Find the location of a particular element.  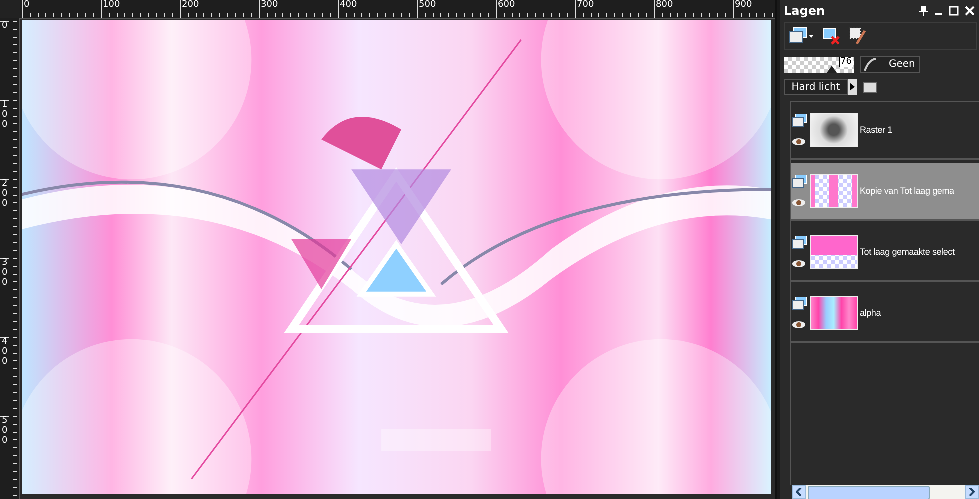

panel-title: Lagen is located at coordinates (805, 11).